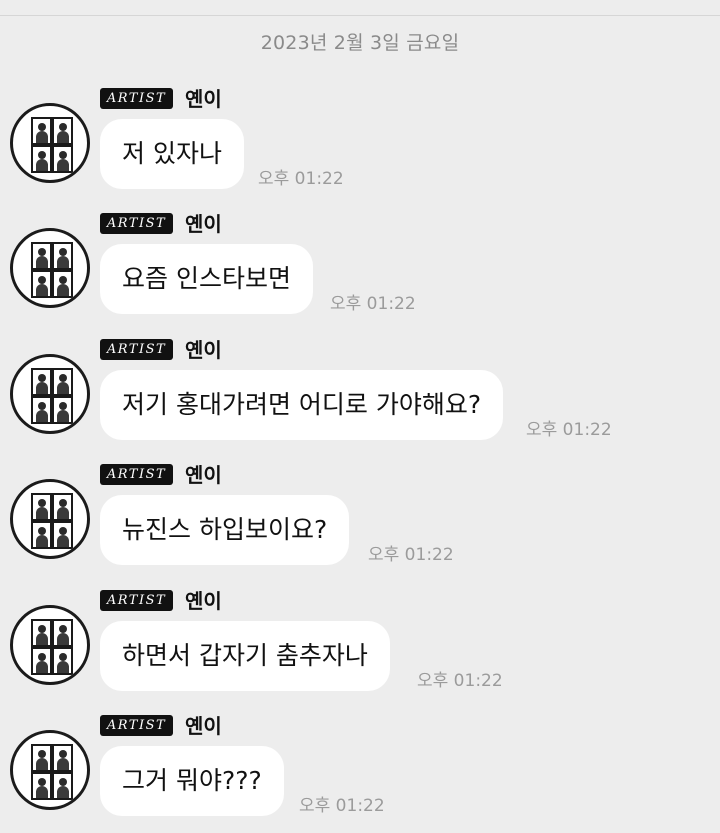 The width and height of the screenshot is (720, 833). I want to click on date-header: 2023년 2월 3일 금요일, so click(360, 43).